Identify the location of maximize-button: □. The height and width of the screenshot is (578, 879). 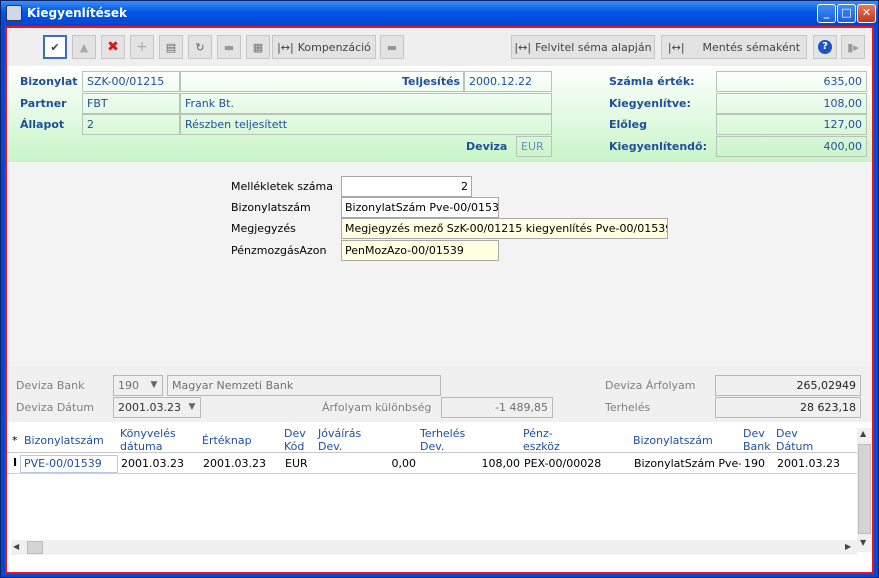
(846, 13).